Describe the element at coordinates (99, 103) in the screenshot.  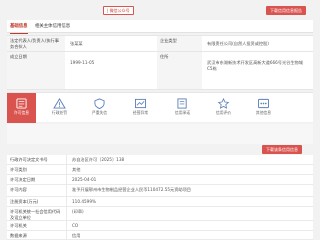
I see `shield-icon` at that location.